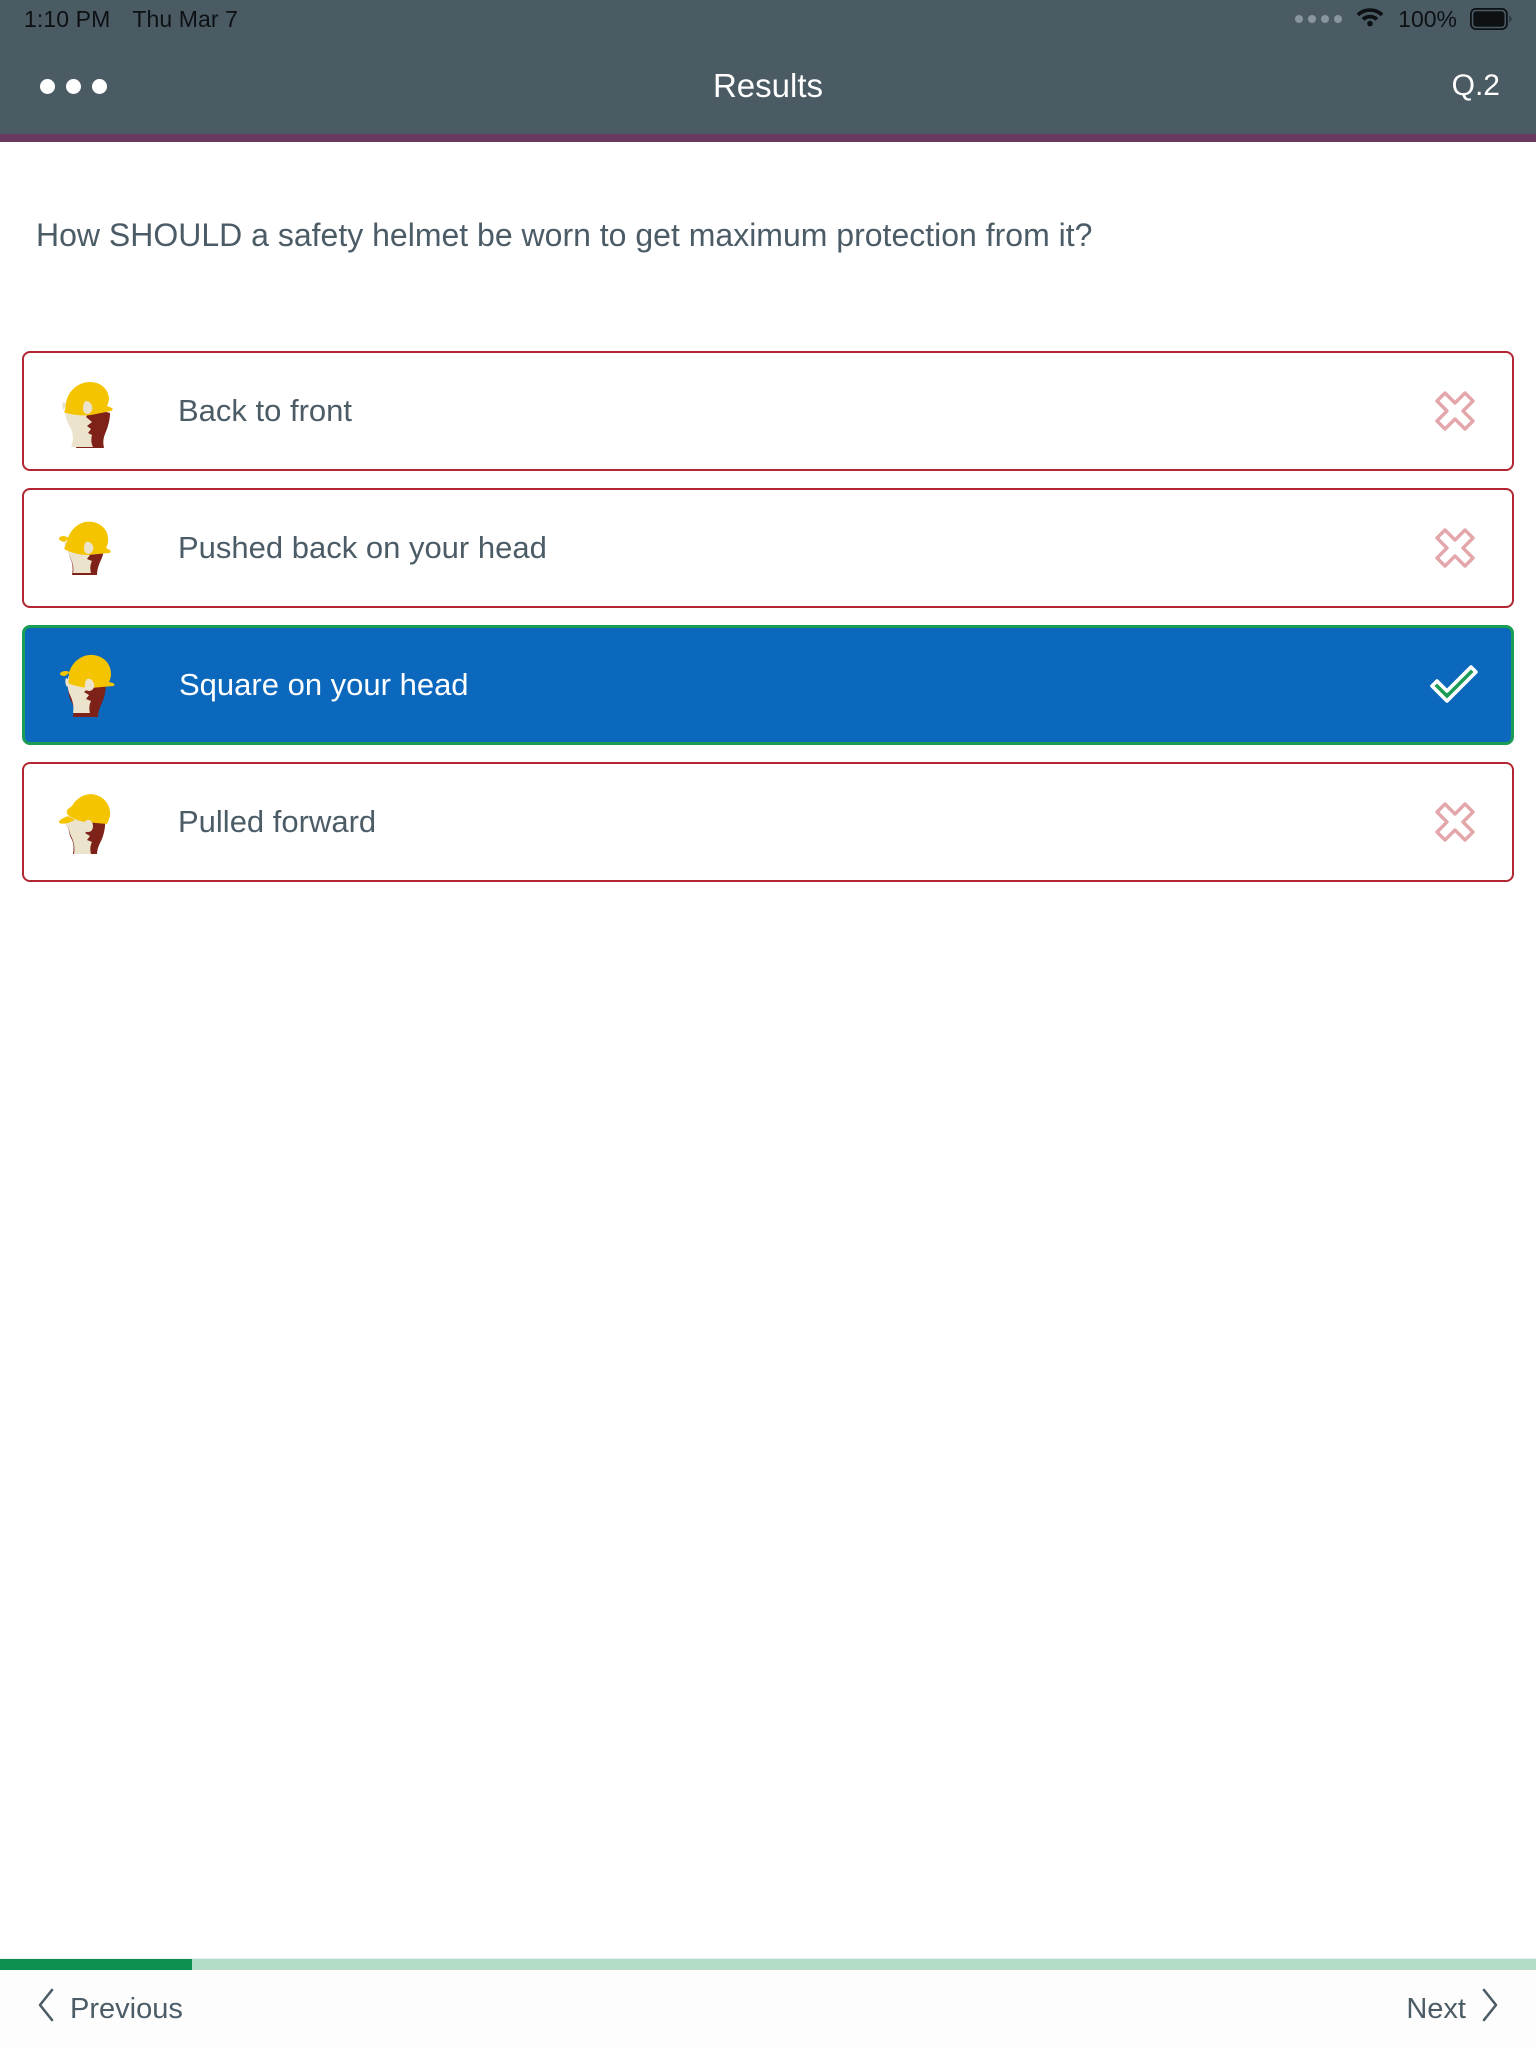 The width and height of the screenshot is (1536, 2048). What do you see at coordinates (768, 19) in the screenshot?
I see `ios-status-bar: 1:10 PM Thu Mar 7 100%` at bounding box center [768, 19].